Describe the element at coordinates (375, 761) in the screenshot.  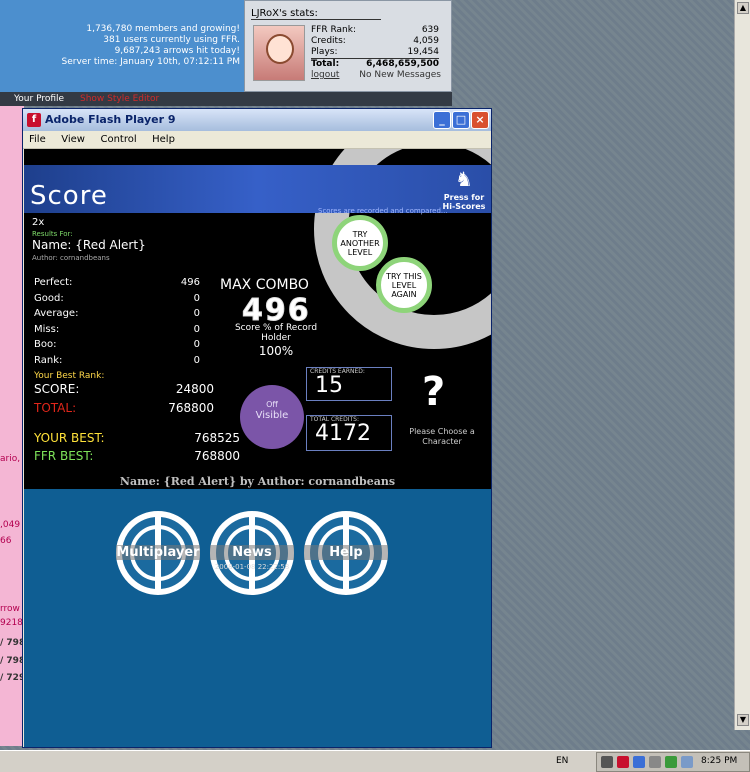
I see `taskbar: EN 8:25 PM` at that location.